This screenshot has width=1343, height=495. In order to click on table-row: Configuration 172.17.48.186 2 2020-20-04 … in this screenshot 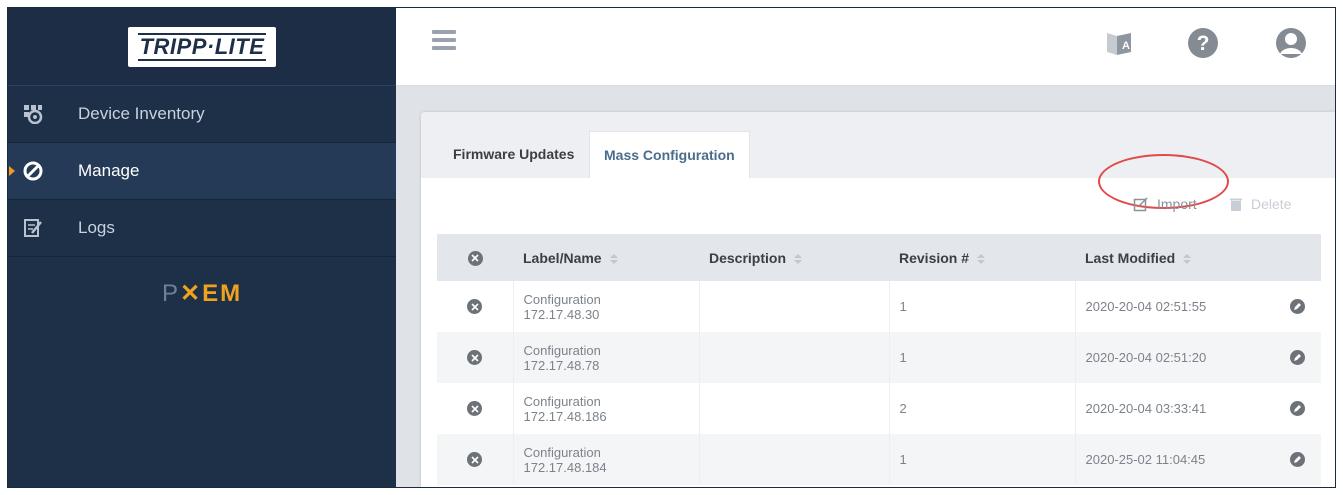, I will do `click(879, 408)`.